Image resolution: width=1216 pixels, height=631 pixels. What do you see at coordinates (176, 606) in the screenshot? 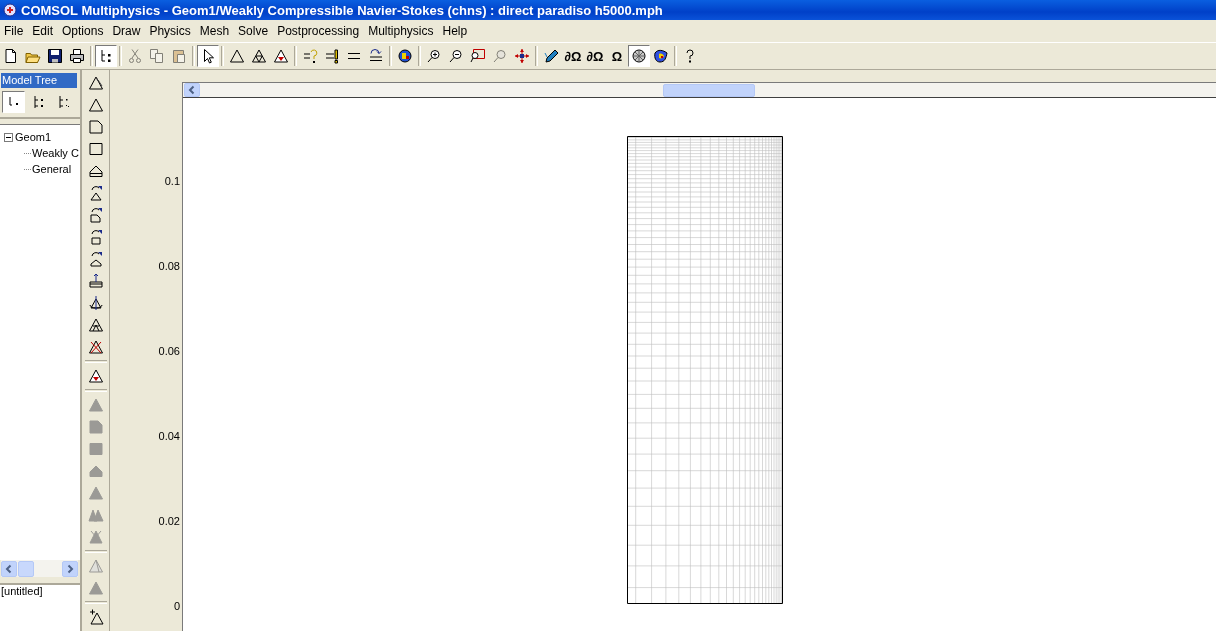
I see `axis-label: 0` at bounding box center [176, 606].